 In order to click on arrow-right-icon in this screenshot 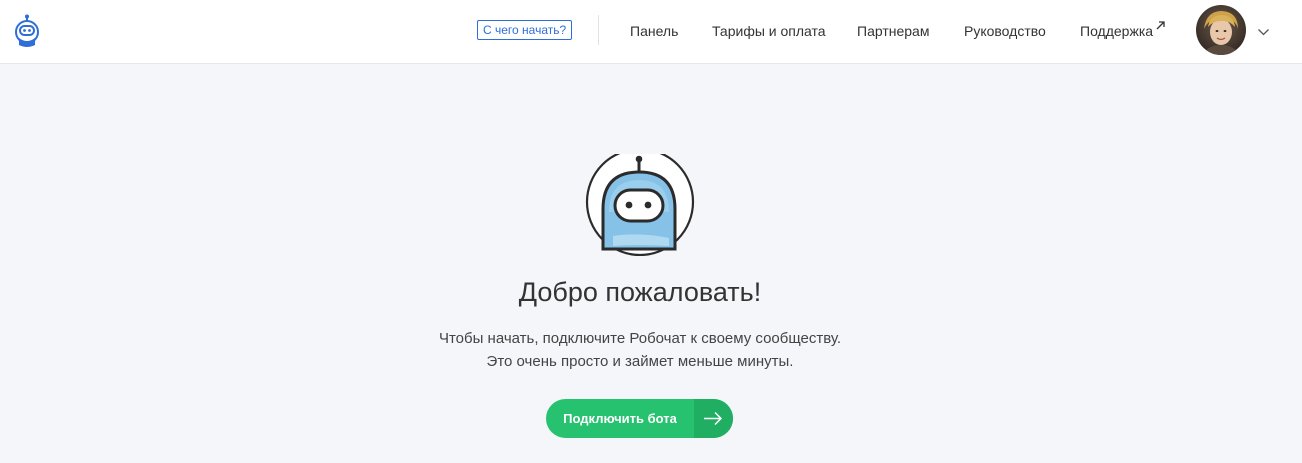, I will do `click(713, 418)`.